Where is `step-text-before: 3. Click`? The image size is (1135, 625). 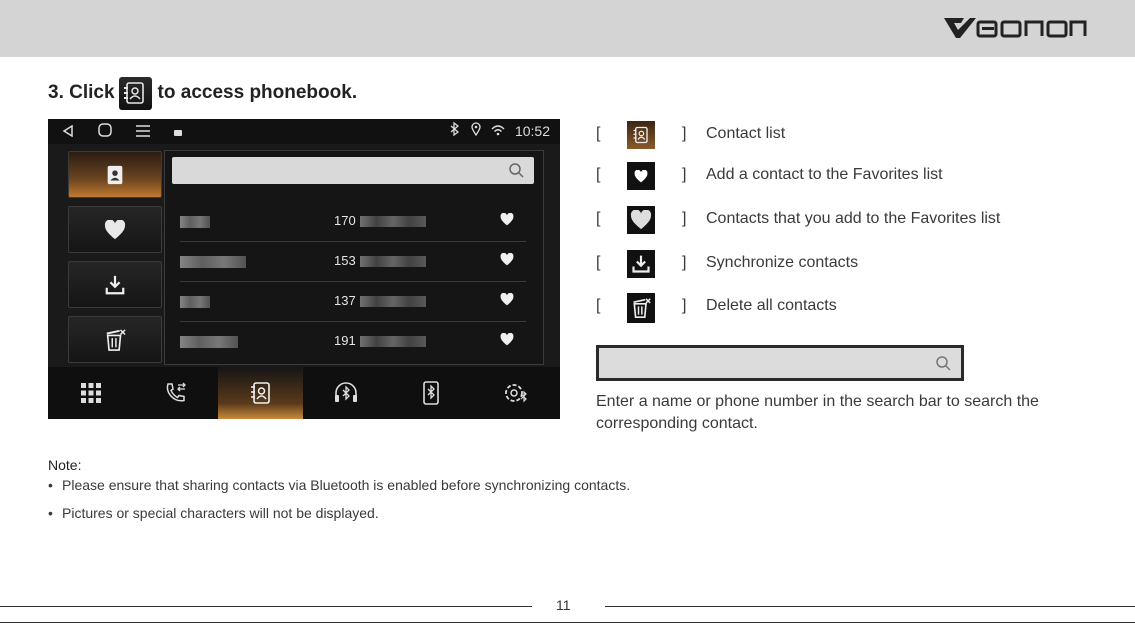
step-text-before: 3. Click is located at coordinates (81, 92).